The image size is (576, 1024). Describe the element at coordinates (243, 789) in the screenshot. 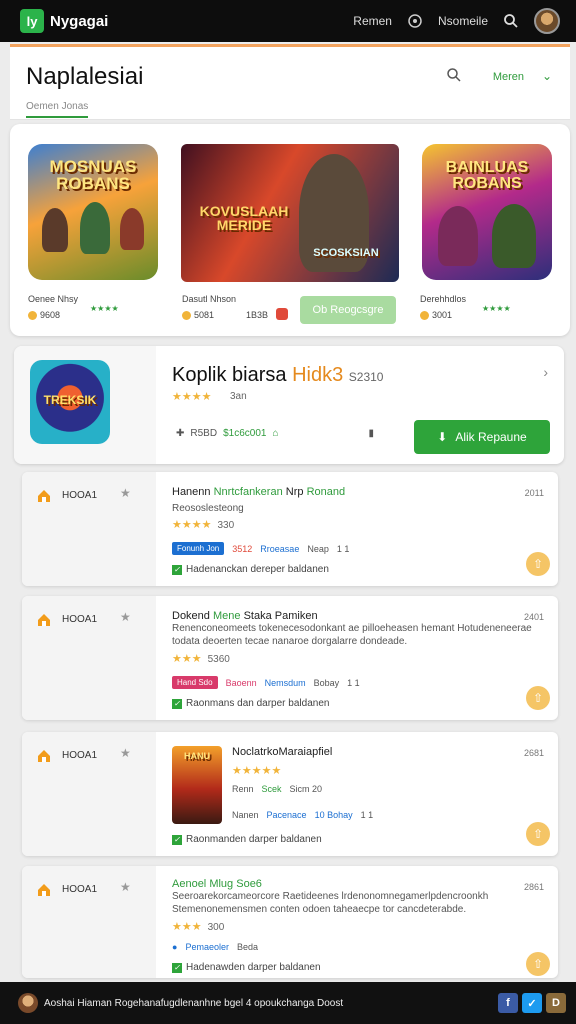

I see `extra-text: Renn` at that location.